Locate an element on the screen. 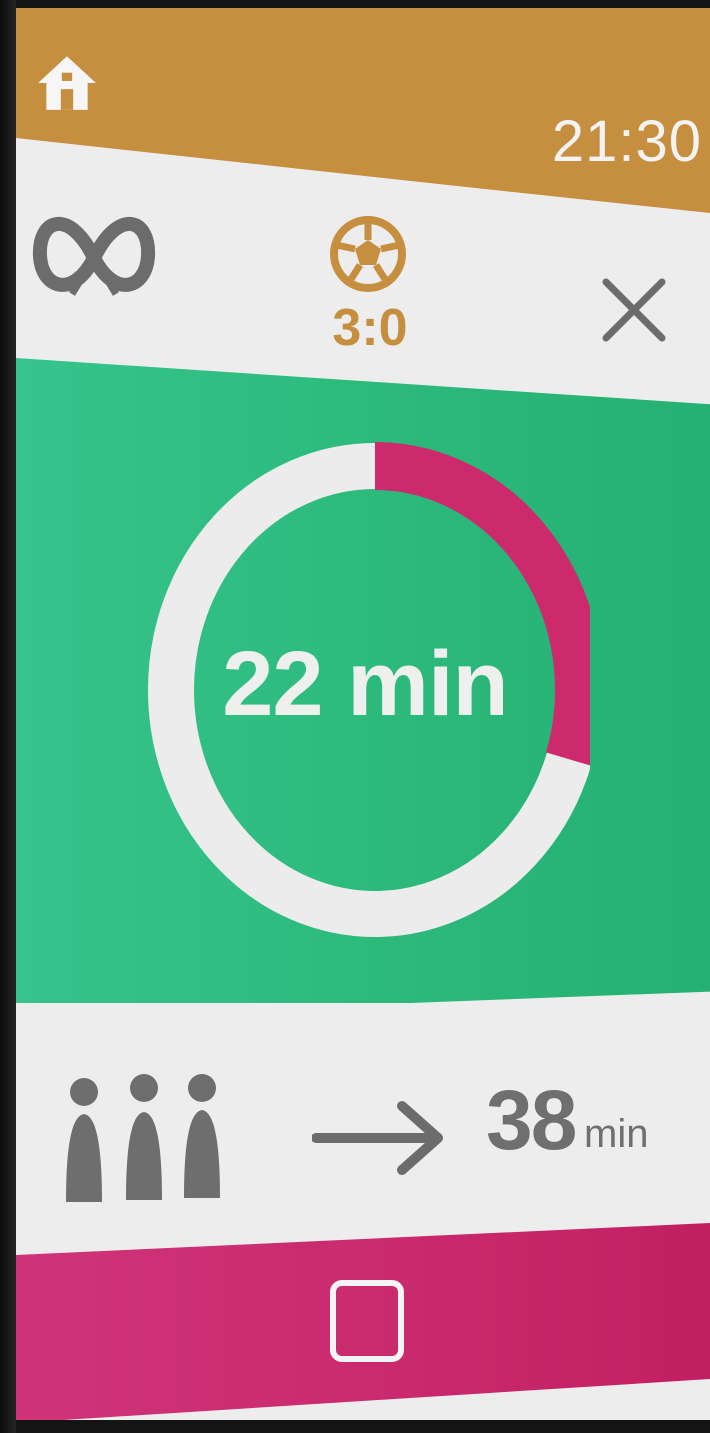 The width and height of the screenshot is (710, 1433). arrow-right-icon is located at coordinates (377, 1138).